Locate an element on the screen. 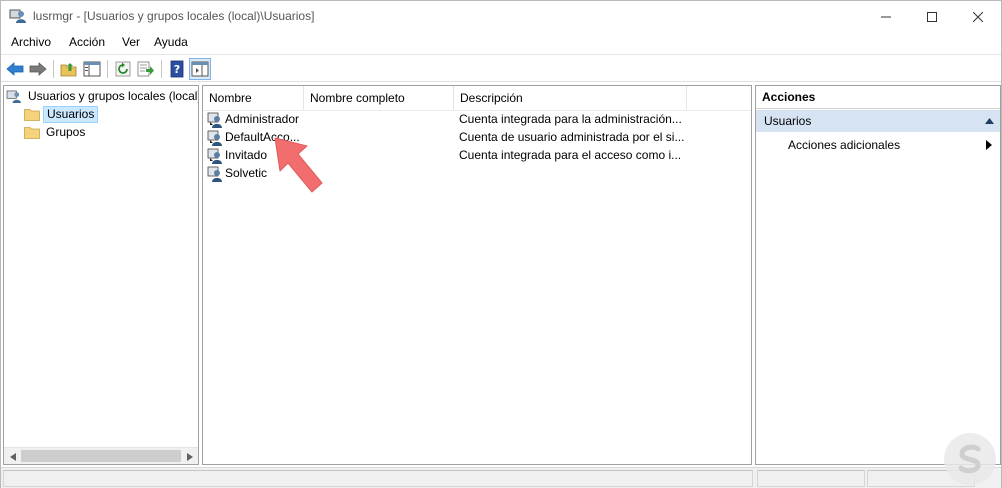 This screenshot has height=488, width=1002. up-folder-icon is located at coordinates (68, 70).